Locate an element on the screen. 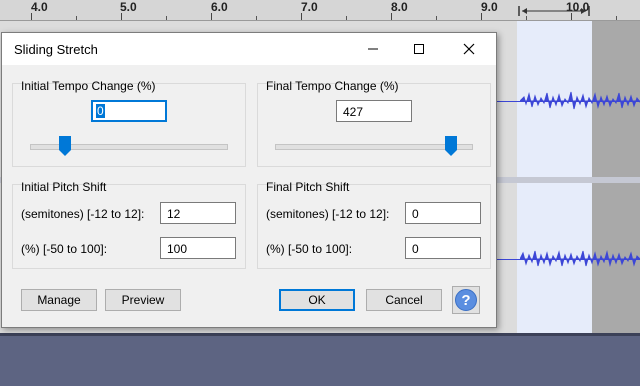  maximize-icon is located at coordinates (419, 49).